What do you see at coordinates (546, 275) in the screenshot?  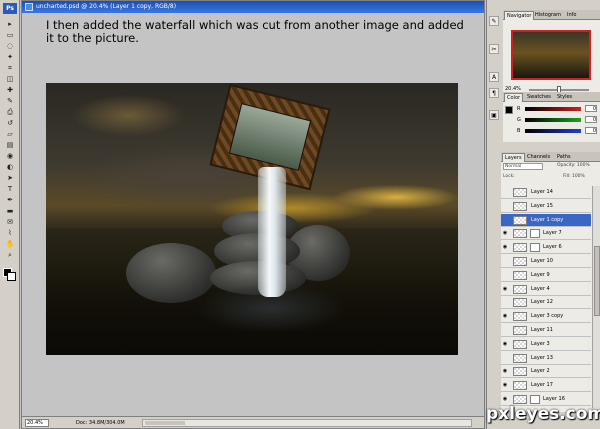 I see `layer-row: Layer 9` at bounding box center [546, 275].